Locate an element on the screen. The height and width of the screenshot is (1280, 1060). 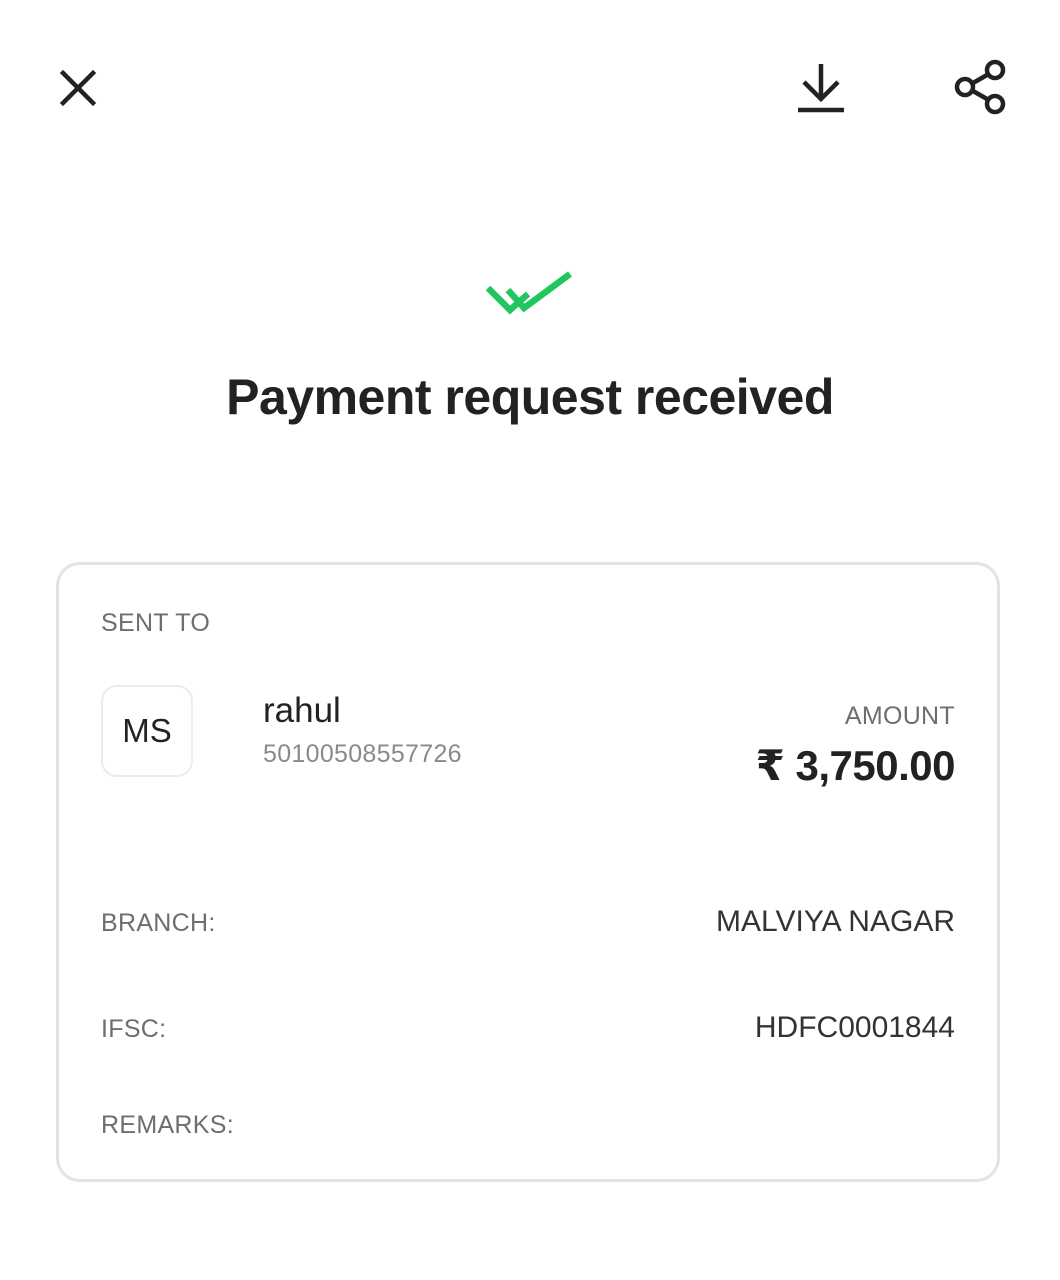
close-button is located at coordinates (78, 88).